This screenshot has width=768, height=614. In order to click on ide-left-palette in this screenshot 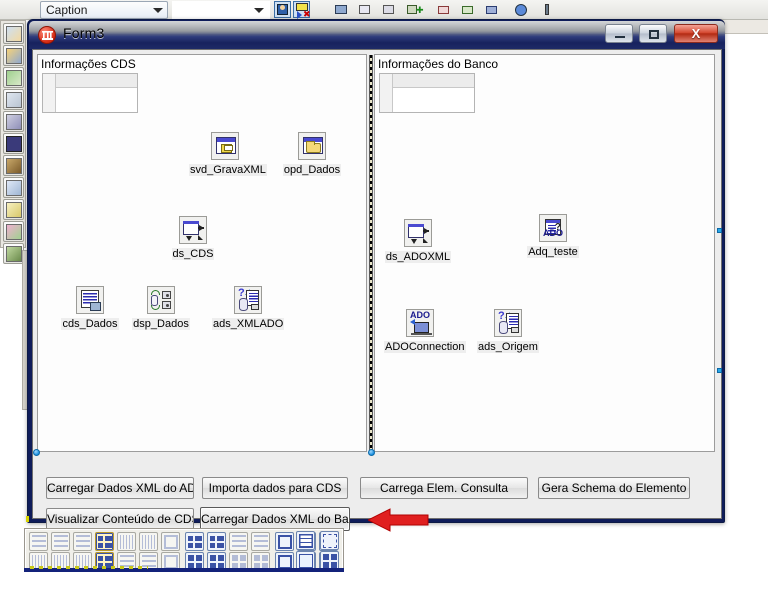, I will do `click(13, 142)`.